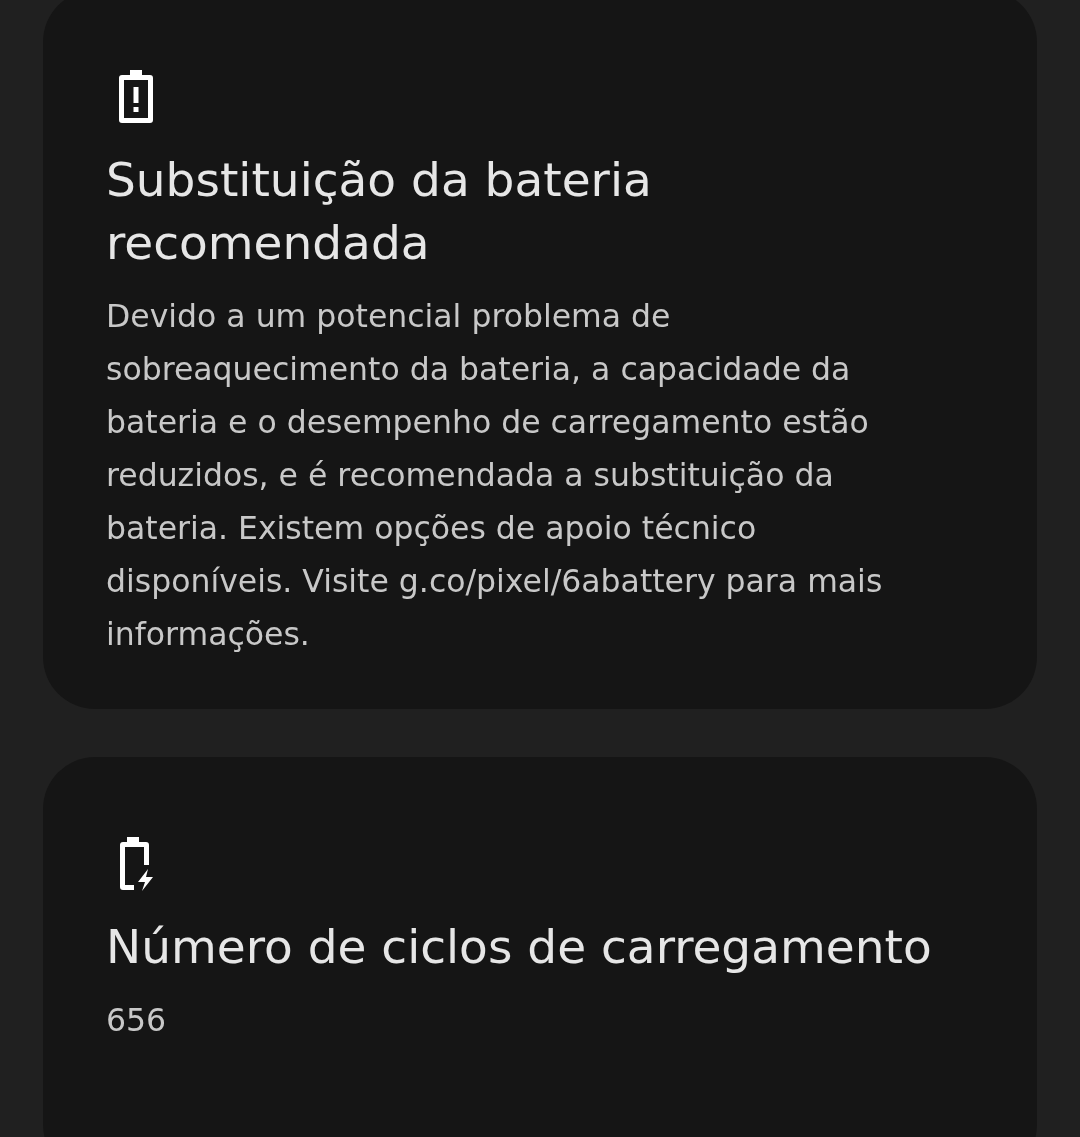 The width and height of the screenshot is (1080, 1137). What do you see at coordinates (136, 96) in the screenshot?
I see `battery-alert-icon` at bounding box center [136, 96].